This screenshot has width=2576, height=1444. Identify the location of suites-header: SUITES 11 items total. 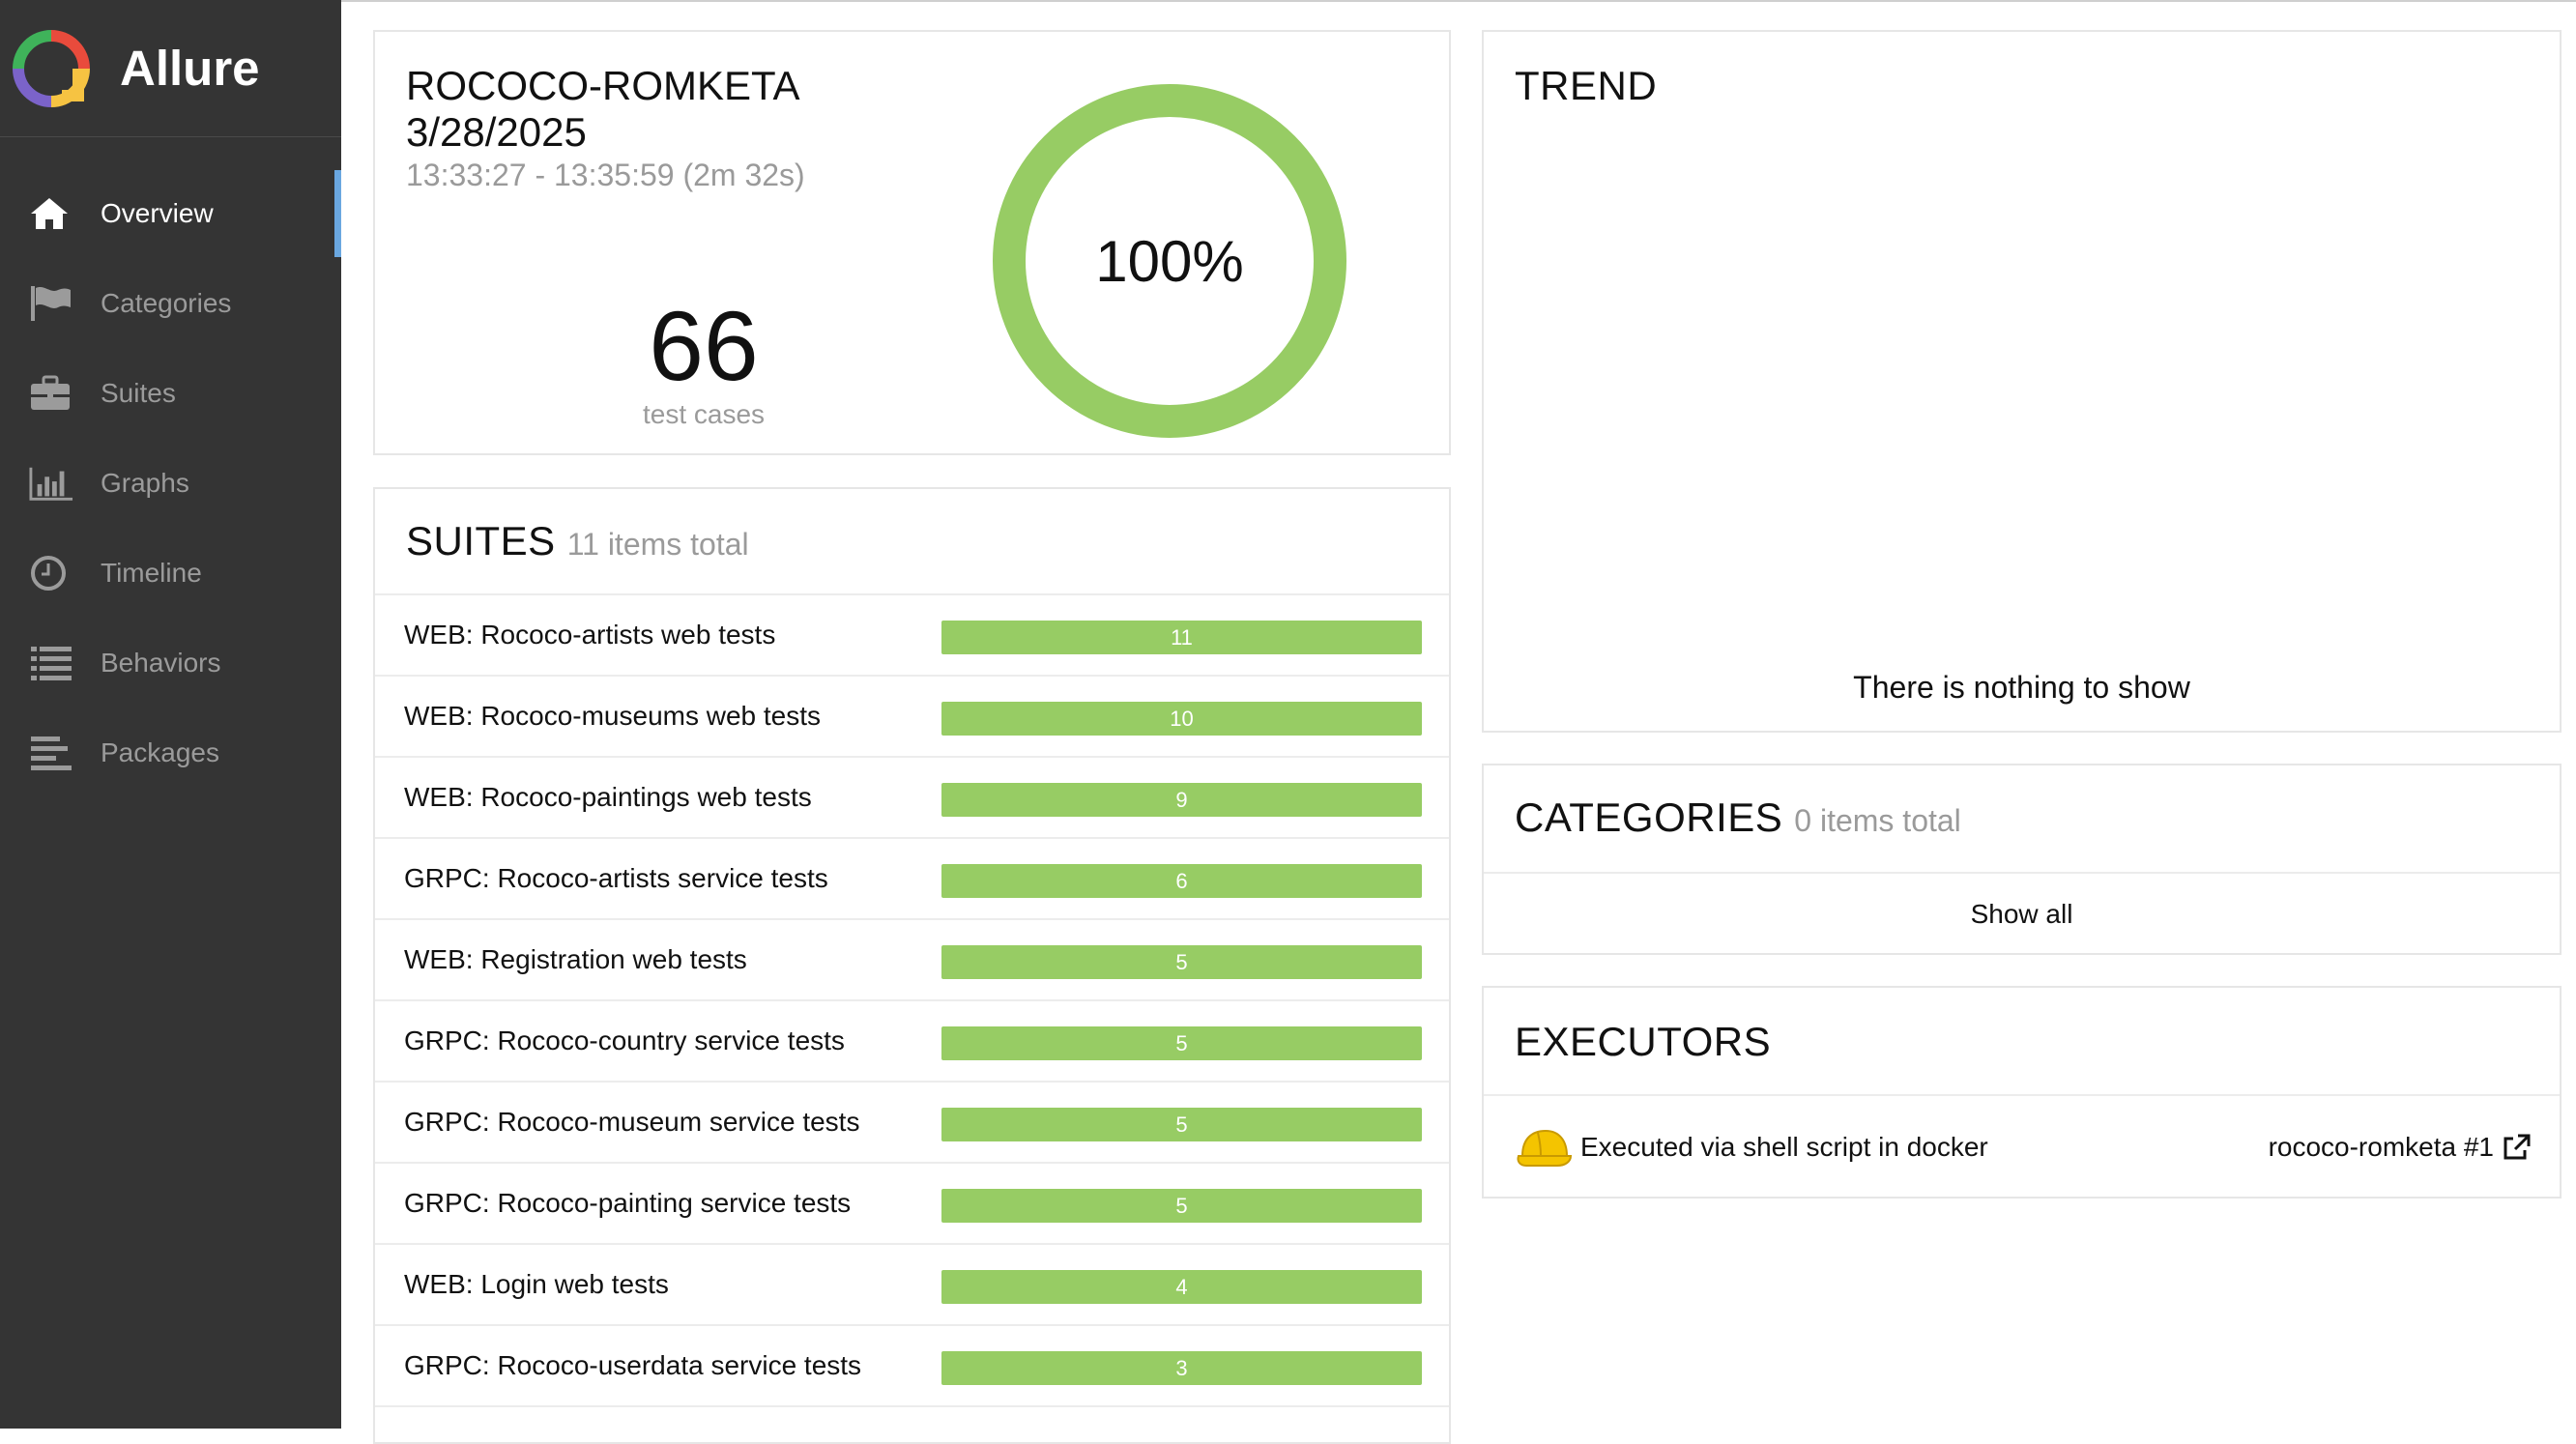
(912, 542).